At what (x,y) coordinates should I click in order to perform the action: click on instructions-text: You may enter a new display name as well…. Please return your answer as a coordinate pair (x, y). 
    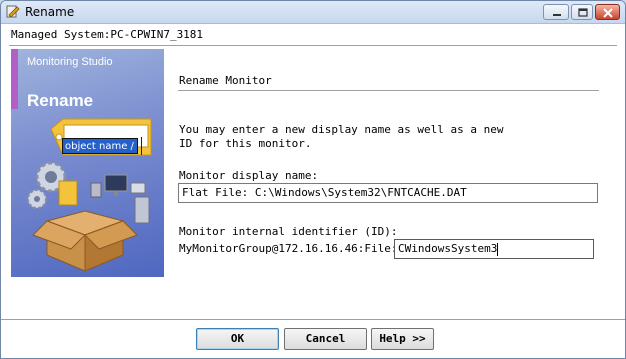
    Looking at the image, I should click on (341, 136).